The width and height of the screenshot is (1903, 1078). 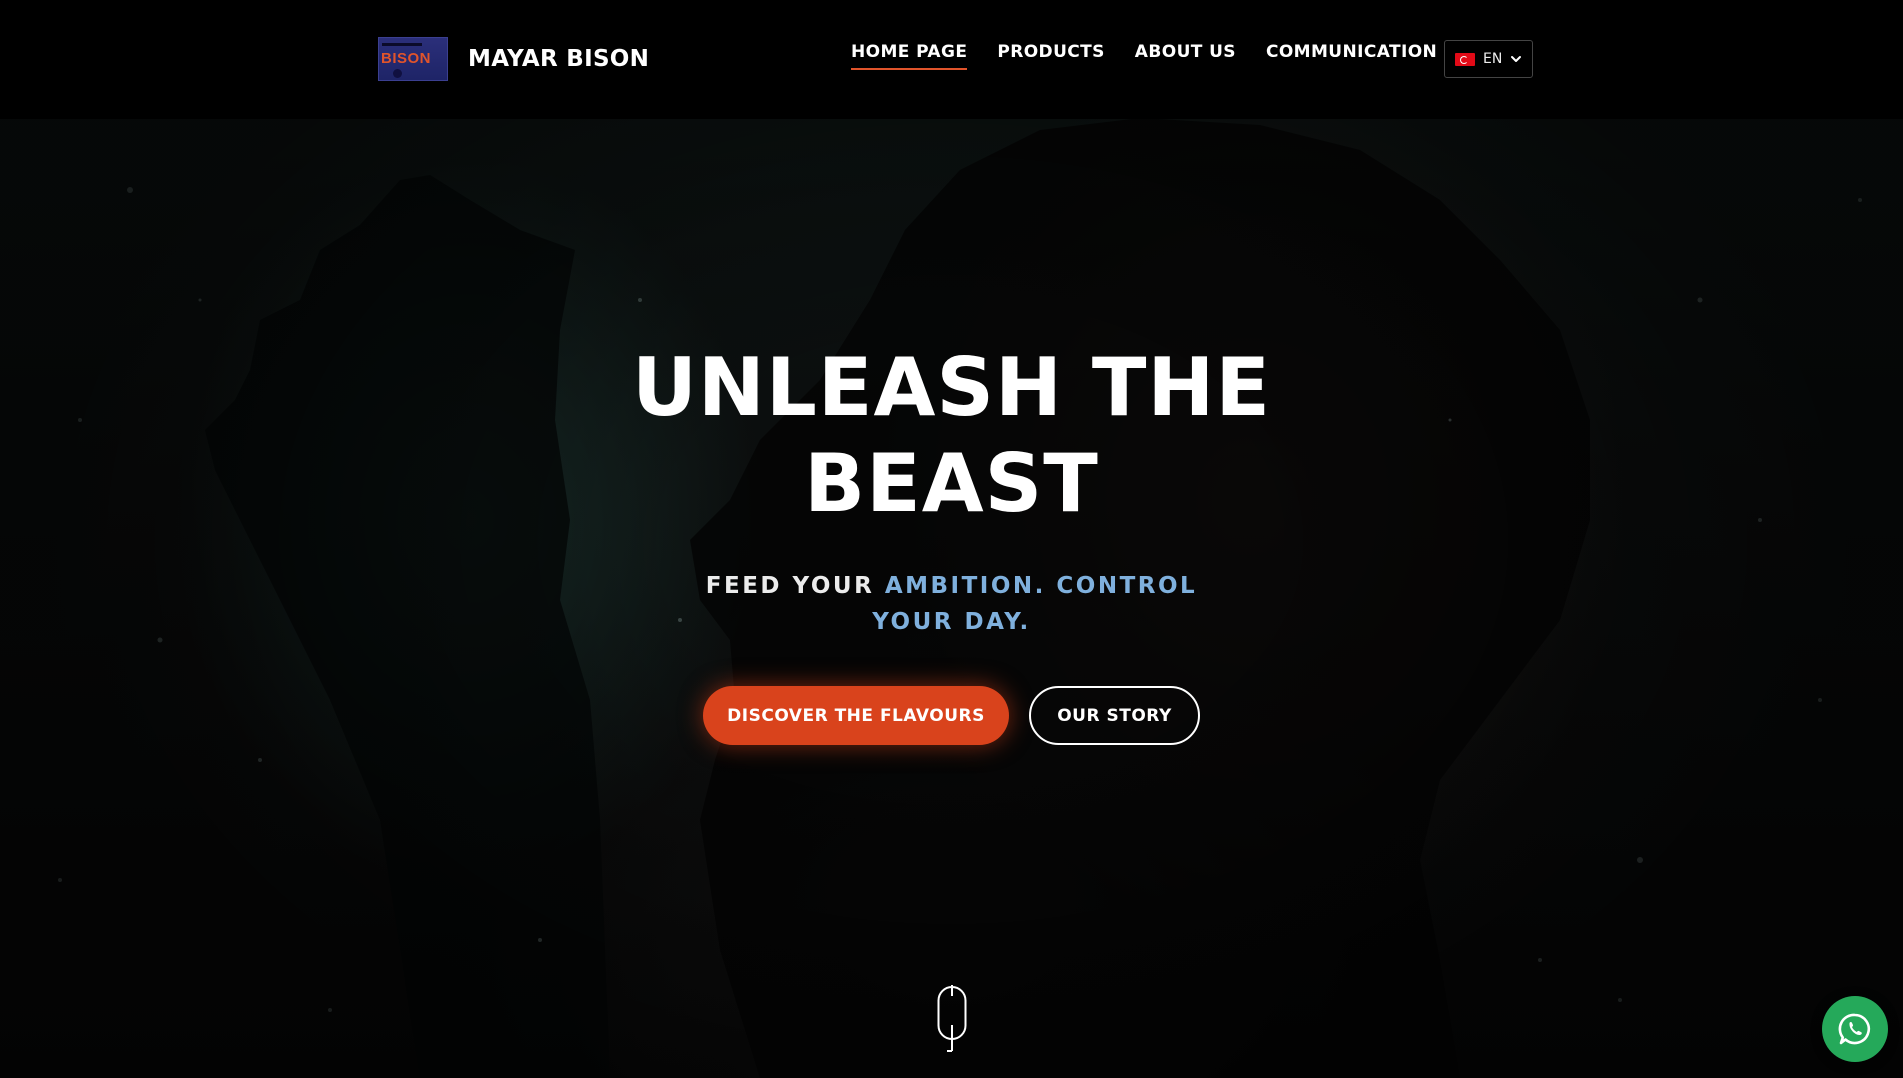 I want to click on nav-item-about-us: ABOUT US, so click(x=1185, y=56).